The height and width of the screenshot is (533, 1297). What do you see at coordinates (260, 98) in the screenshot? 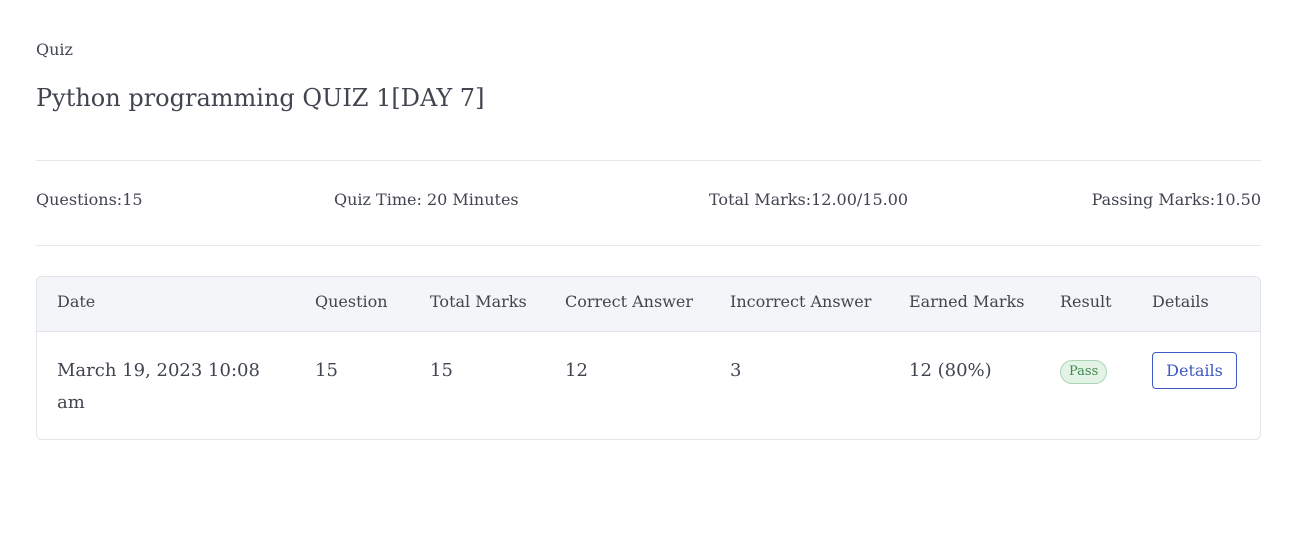
I see `page-title: Python programming QUIZ 1[DAY 7]` at bounding box center [260, 98].